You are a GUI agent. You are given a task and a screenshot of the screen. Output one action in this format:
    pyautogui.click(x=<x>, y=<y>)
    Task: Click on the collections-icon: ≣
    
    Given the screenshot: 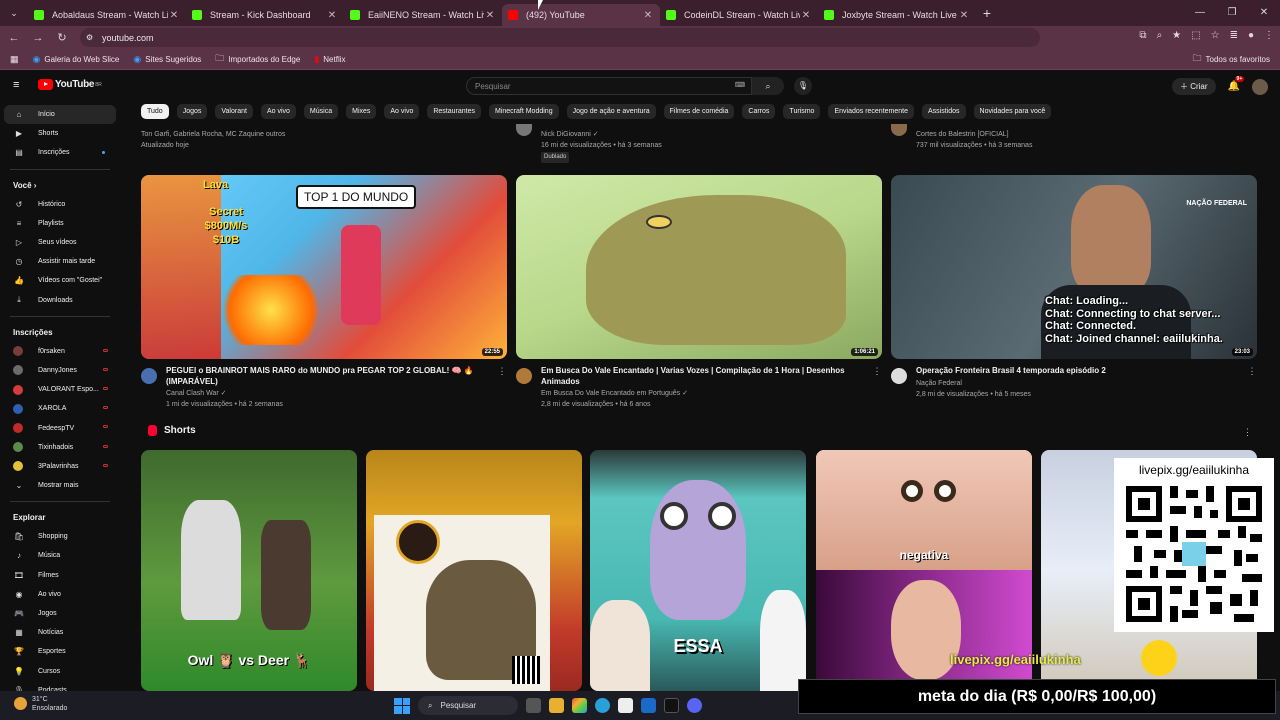 What is the action you would take?
    pyautogui.click(x=1234, y=35)
    